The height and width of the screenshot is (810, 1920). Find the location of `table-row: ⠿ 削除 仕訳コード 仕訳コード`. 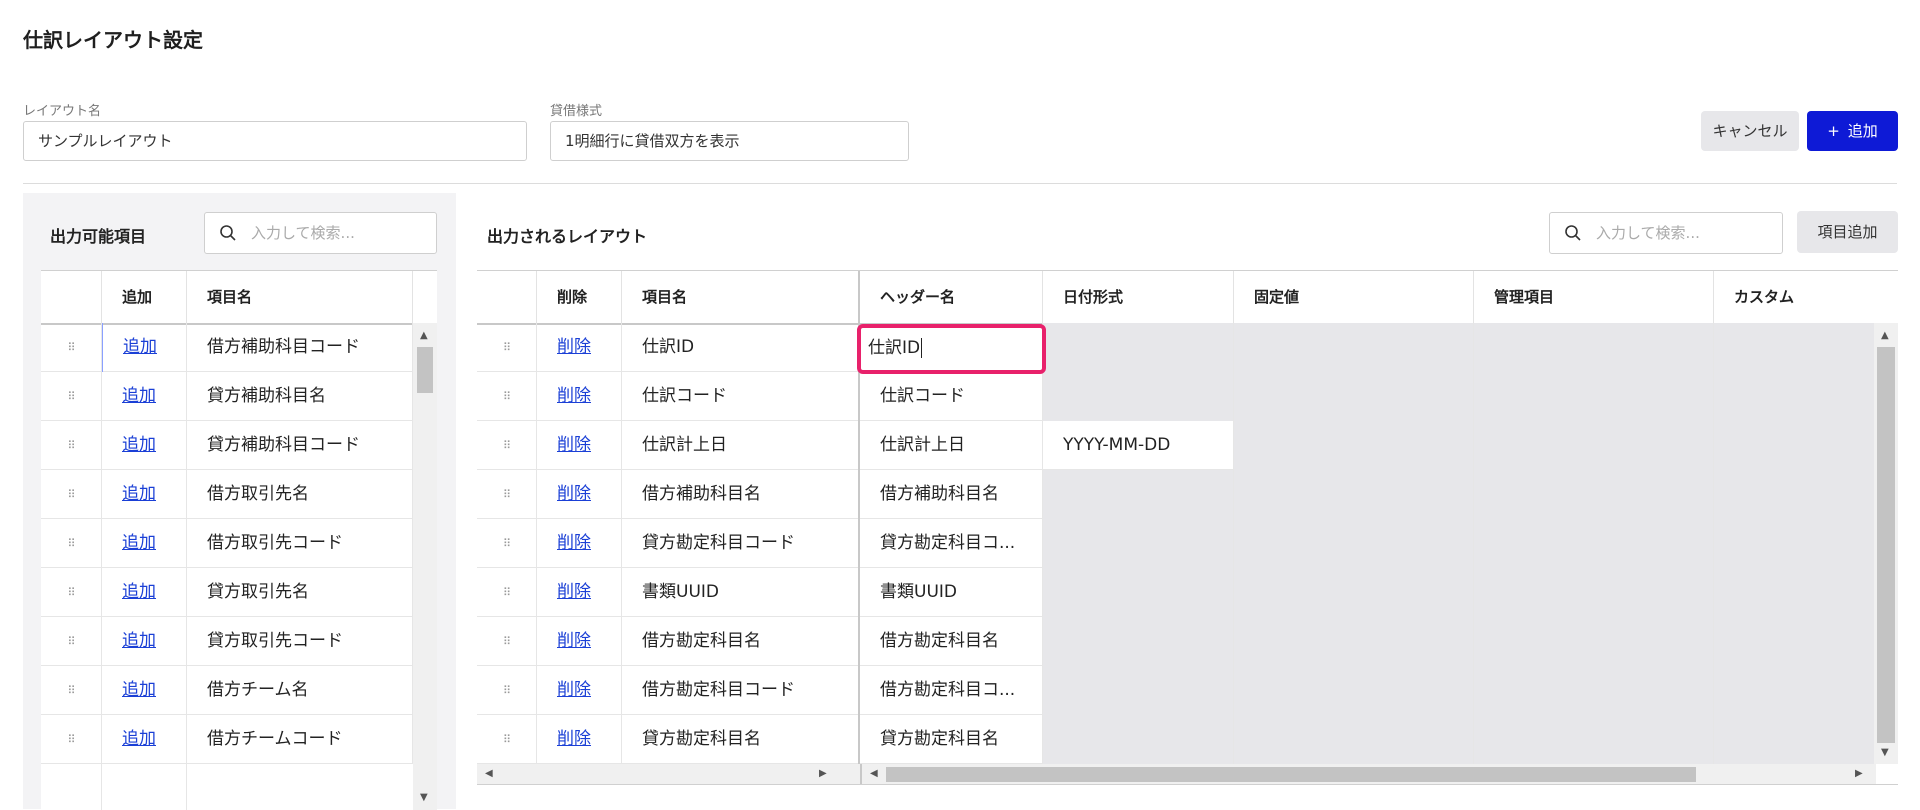

table-row: ⠿ 削除 仕訳コード 仕訳コード is located at coordinates (1175, 396).